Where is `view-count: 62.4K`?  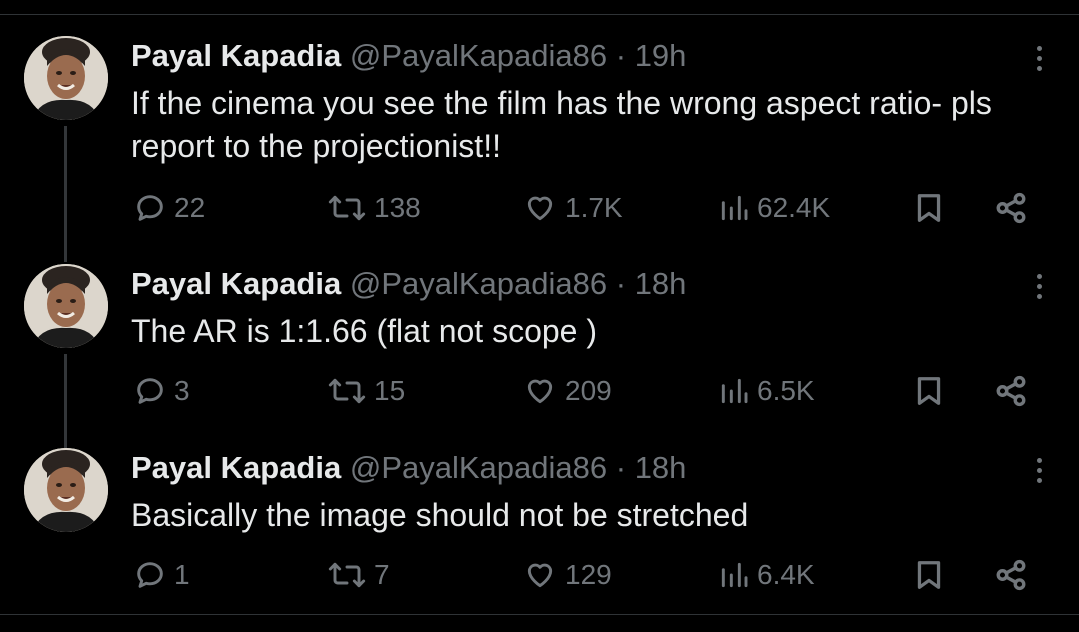
view-count: 62.4K is located at coordinates (794, 207).